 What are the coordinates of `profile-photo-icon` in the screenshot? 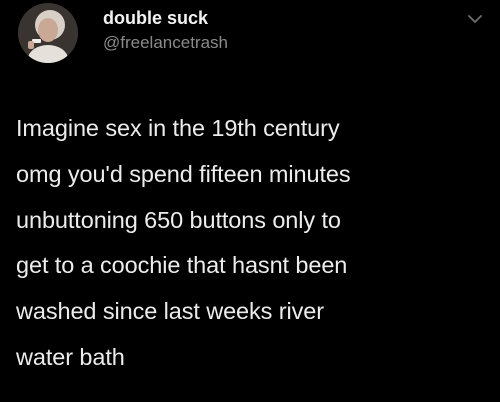 It's located at (48, 33).